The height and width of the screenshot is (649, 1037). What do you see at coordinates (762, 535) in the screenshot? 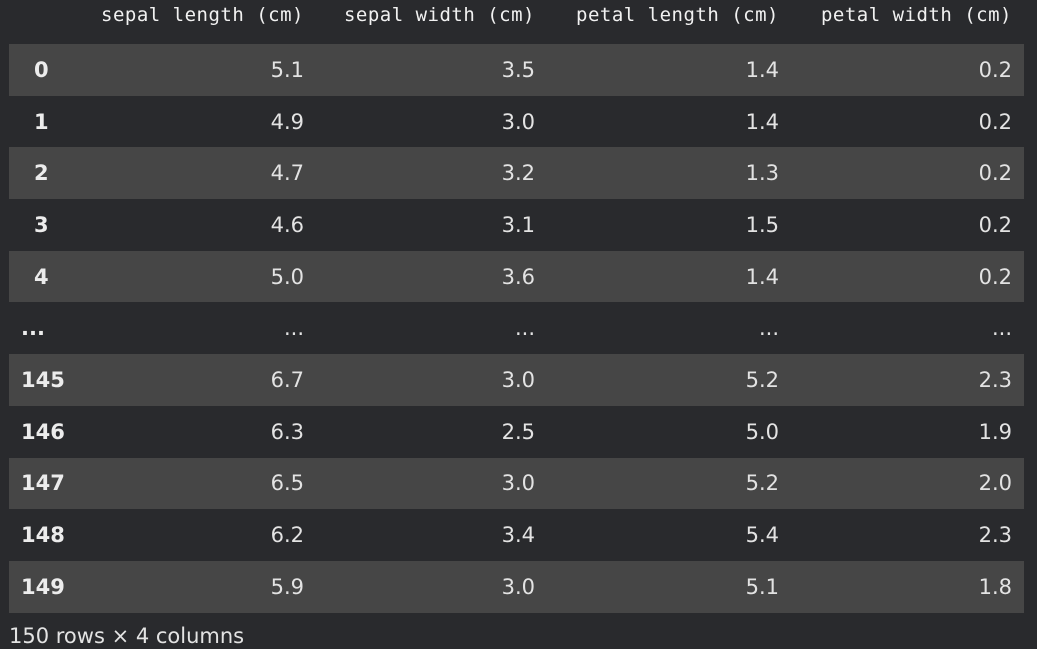
I see `table-cell: 5.4` at bounding box center [762, 535].